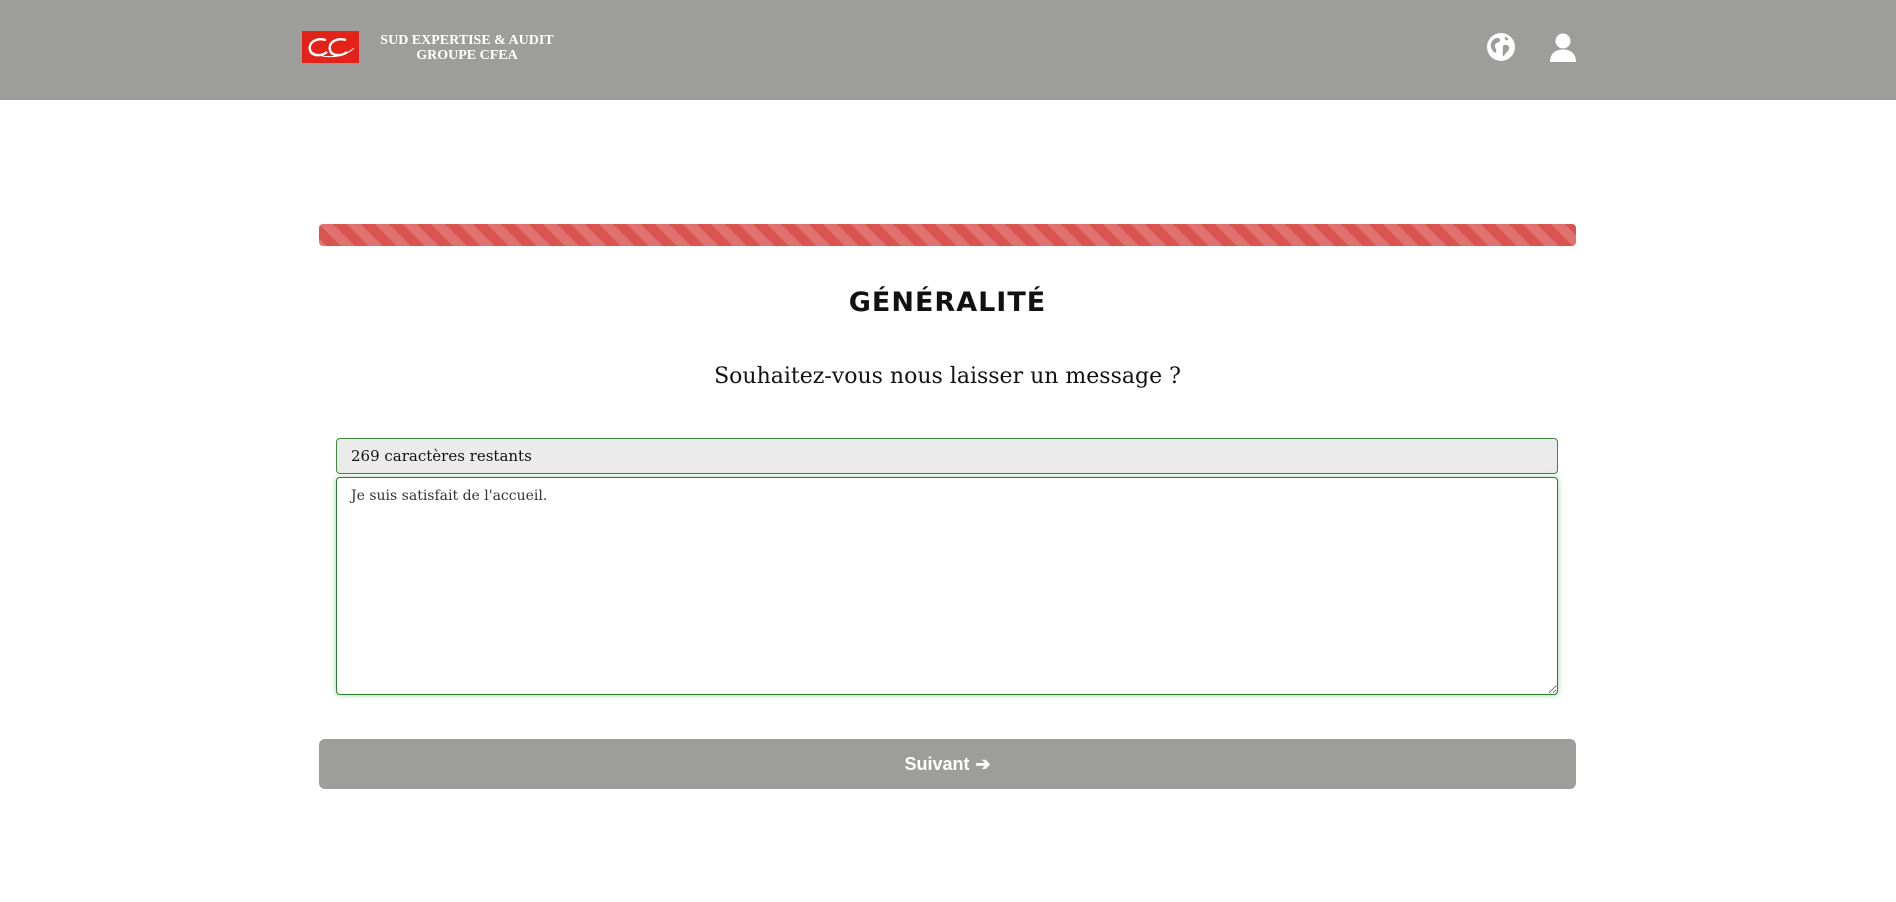  I want to click on next-button: Suivant ➔, so click(947, 764).